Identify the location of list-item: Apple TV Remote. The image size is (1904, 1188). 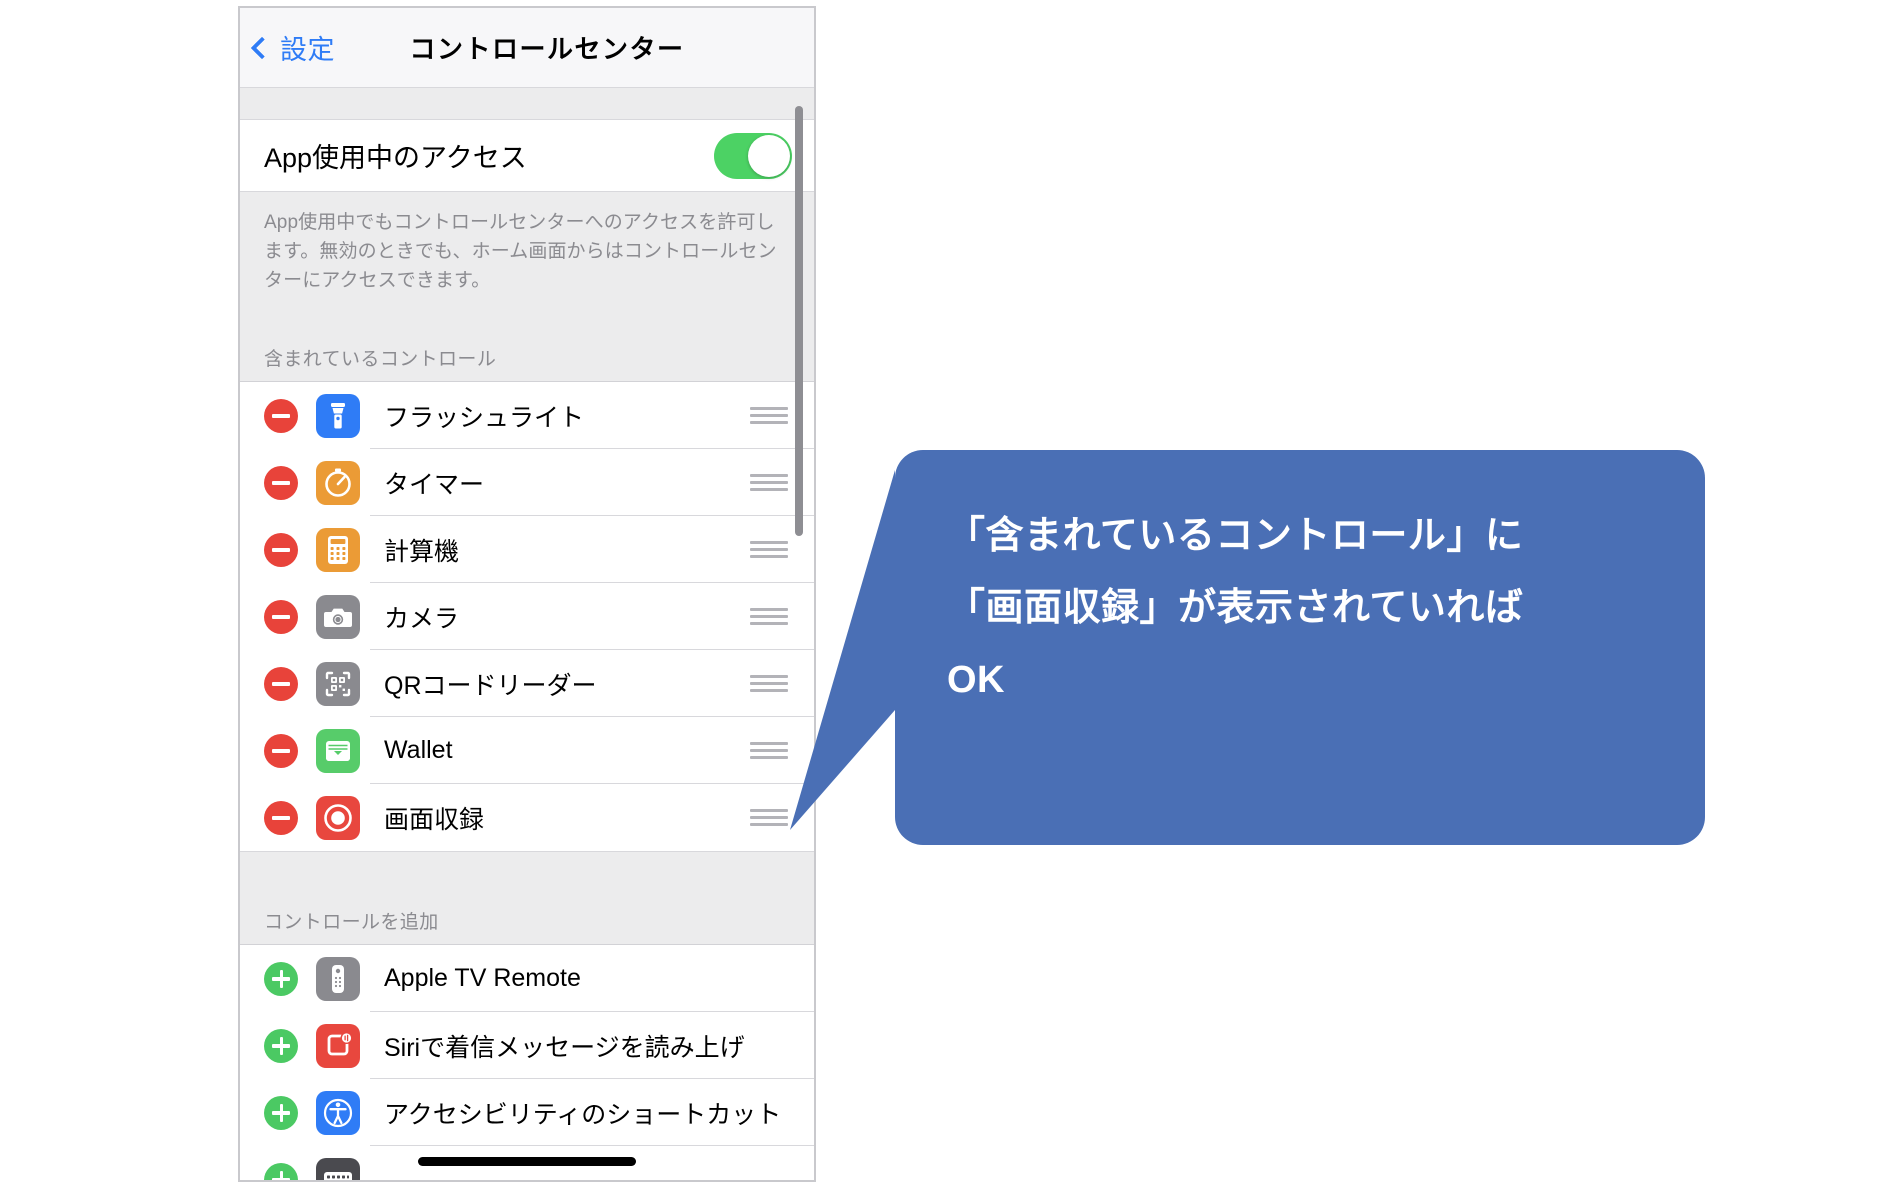
(527, 978).